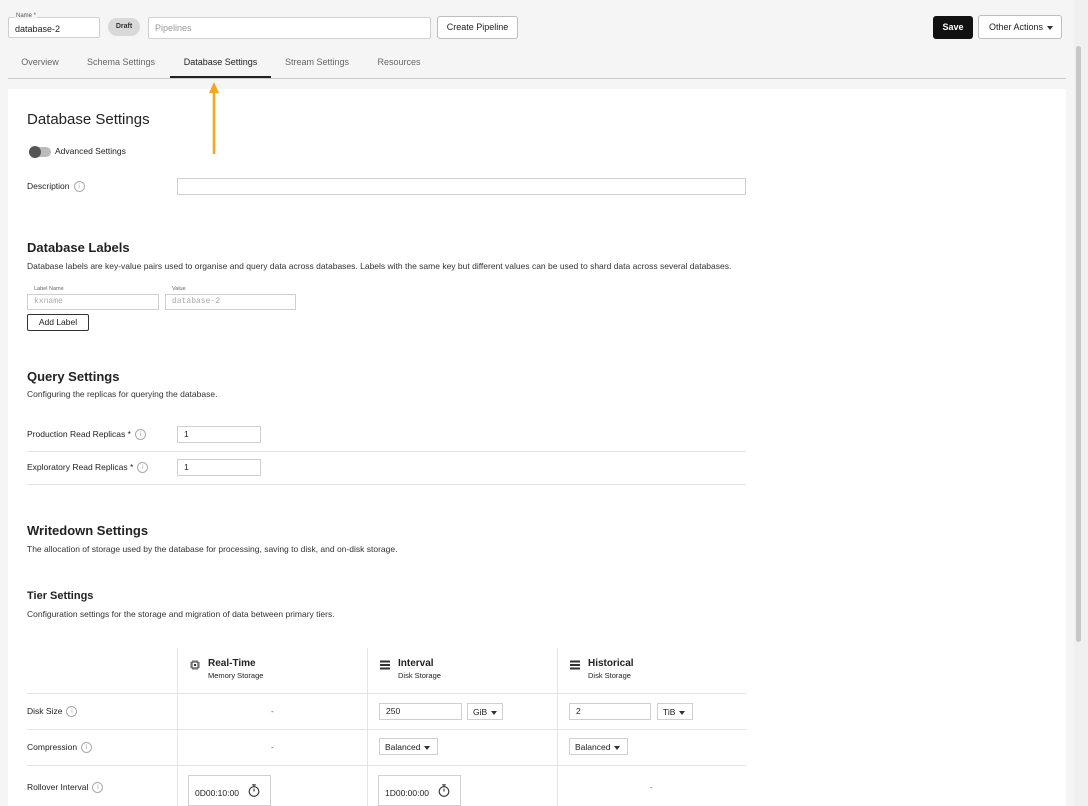  What do you see at coordinates (217, 793) in the screenshot?
I see `realtime-rollover-value: 0D00:10:00` at bounding box center [217, 793].